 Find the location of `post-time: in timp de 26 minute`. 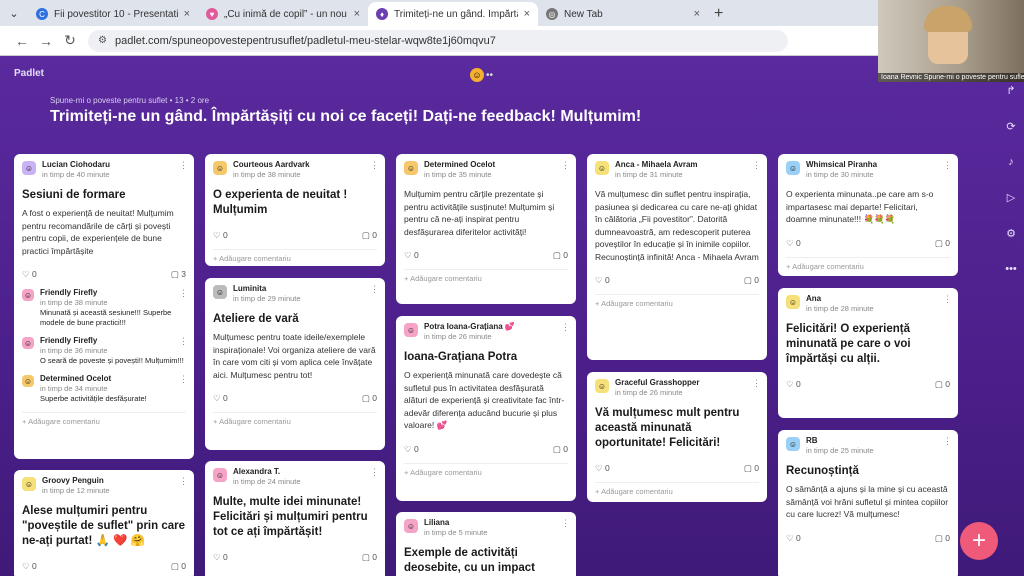

post-time: in timp de 26 minute is located at coordinates (649, 392).